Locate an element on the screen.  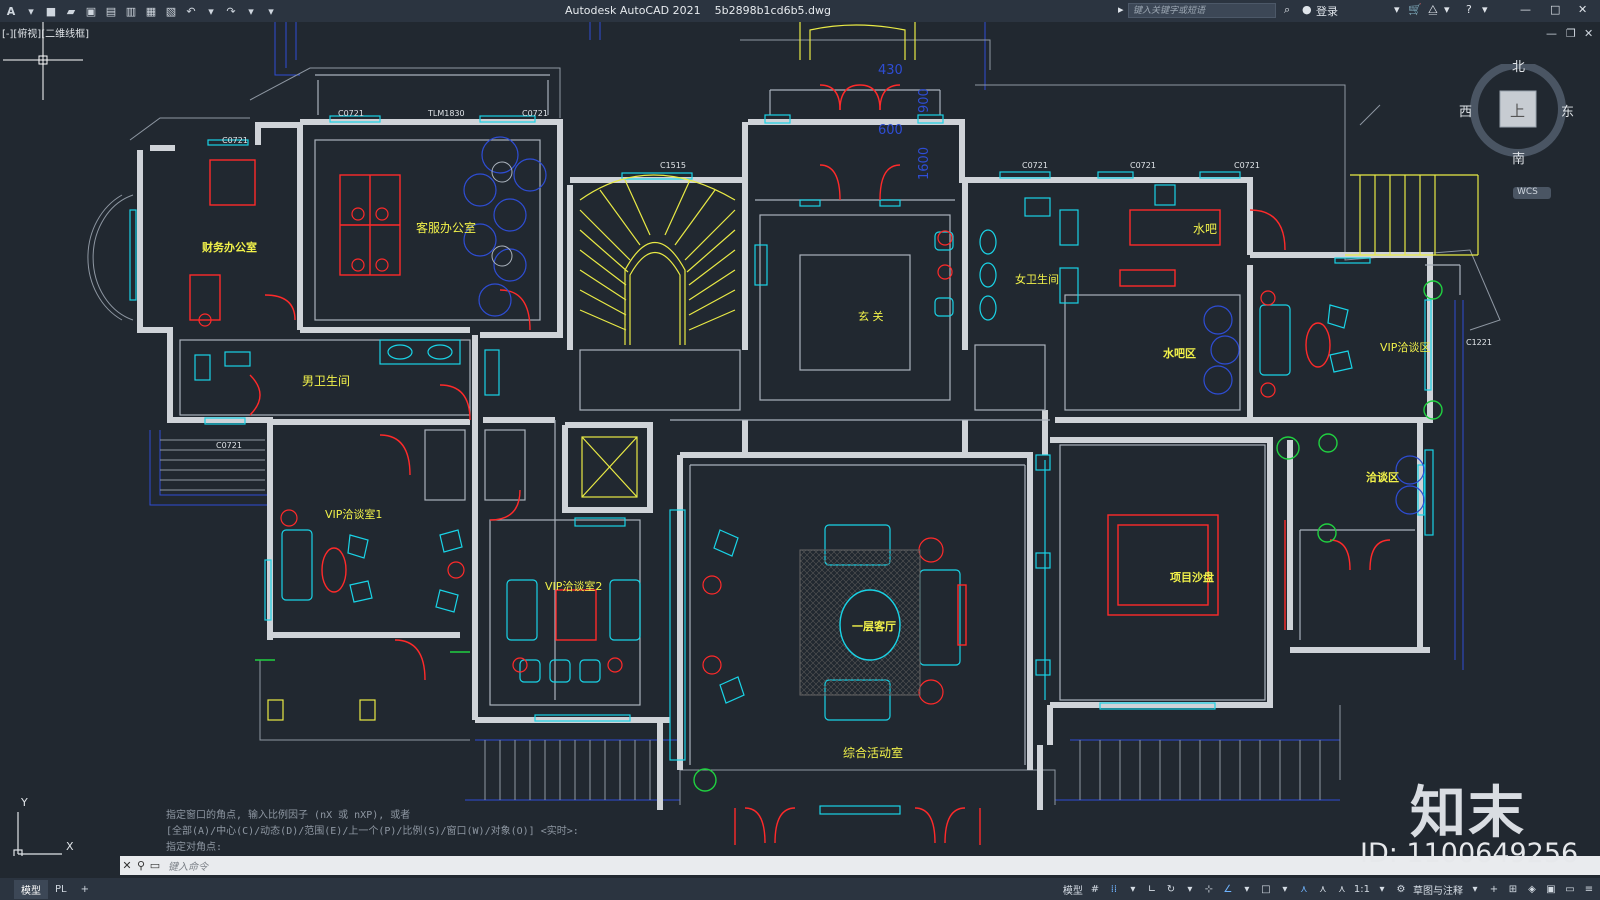
hardware-acceleration-icon: ▣ is located at coordinates (1551, 889).